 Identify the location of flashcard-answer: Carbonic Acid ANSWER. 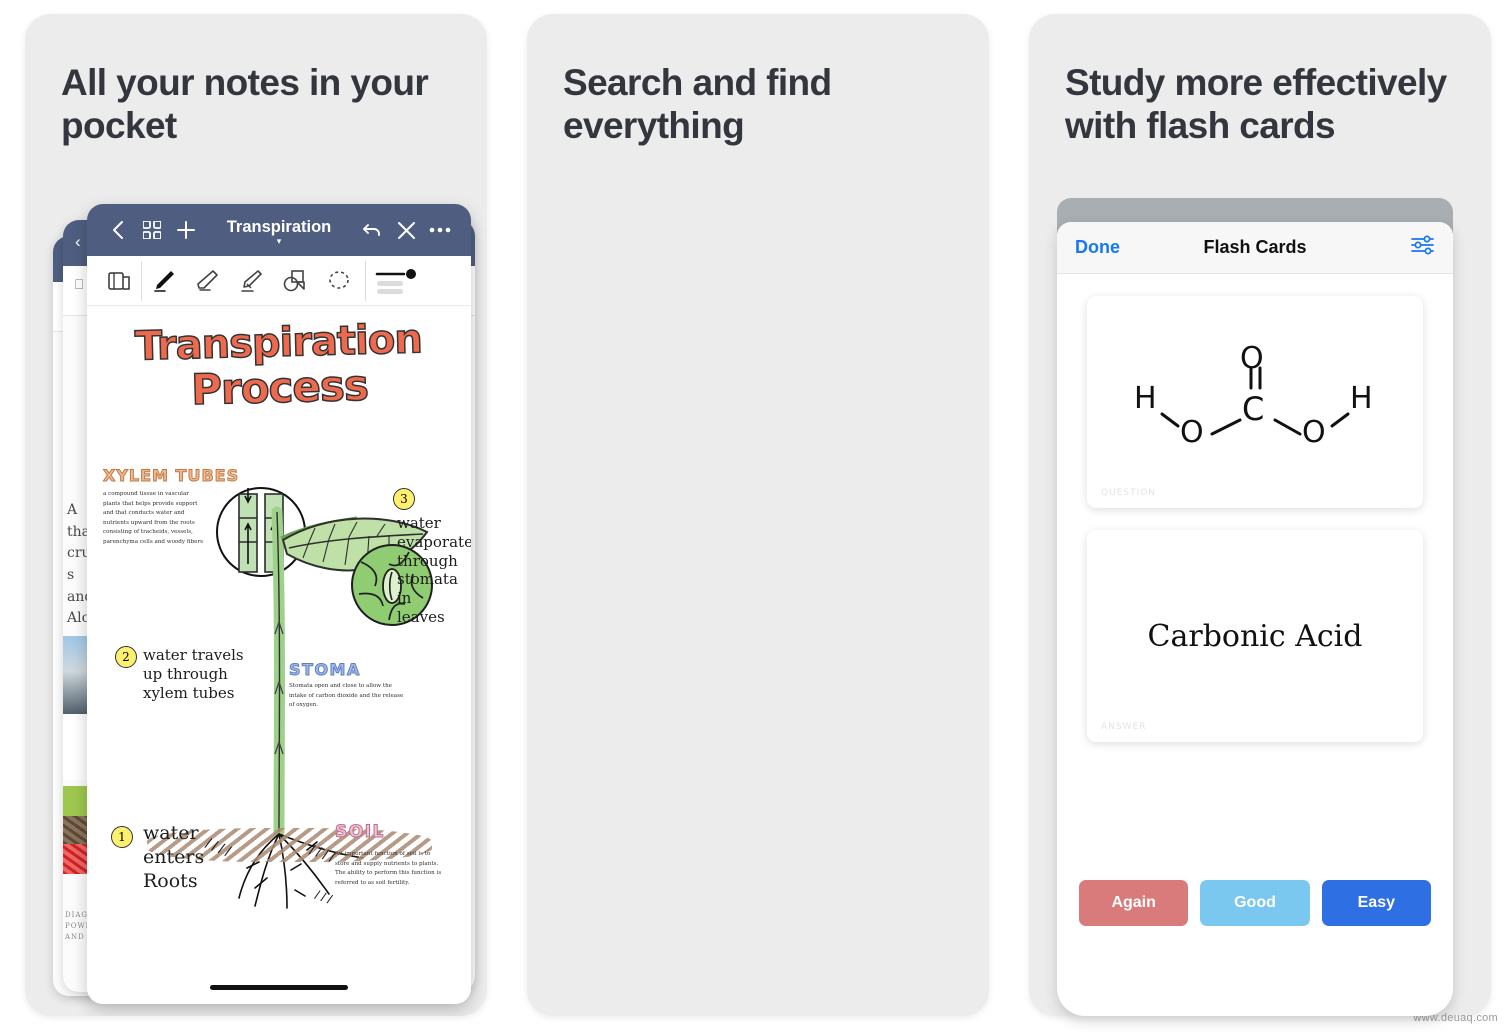
(1255, 636).